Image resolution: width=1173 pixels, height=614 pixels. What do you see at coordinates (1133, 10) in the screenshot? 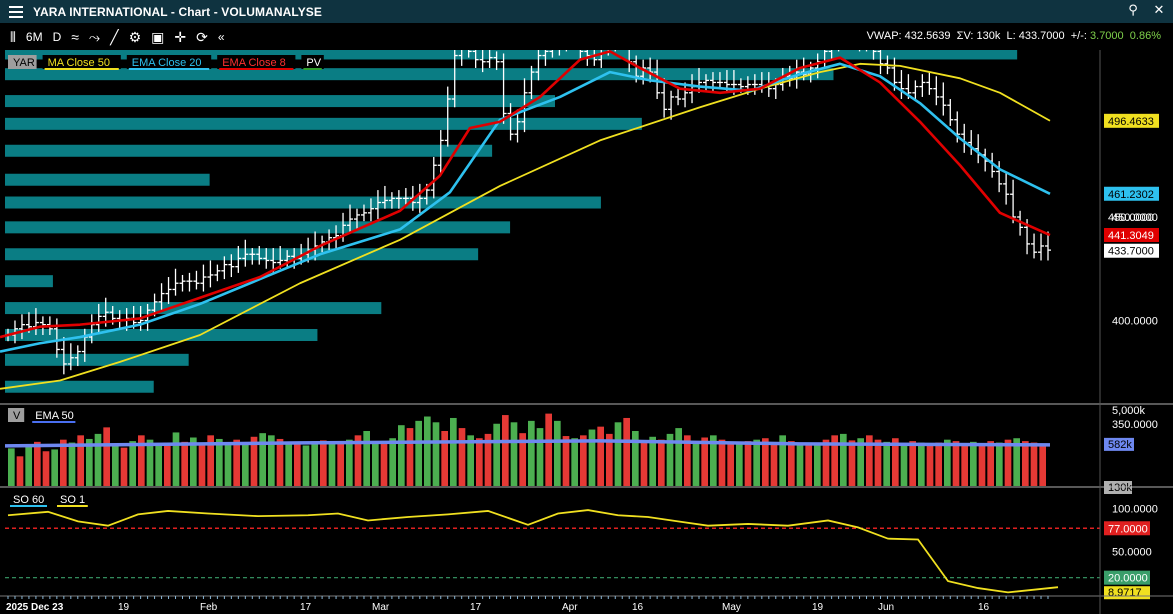
I see `link-icon: ⚲` at bounding box center [1133, 10].